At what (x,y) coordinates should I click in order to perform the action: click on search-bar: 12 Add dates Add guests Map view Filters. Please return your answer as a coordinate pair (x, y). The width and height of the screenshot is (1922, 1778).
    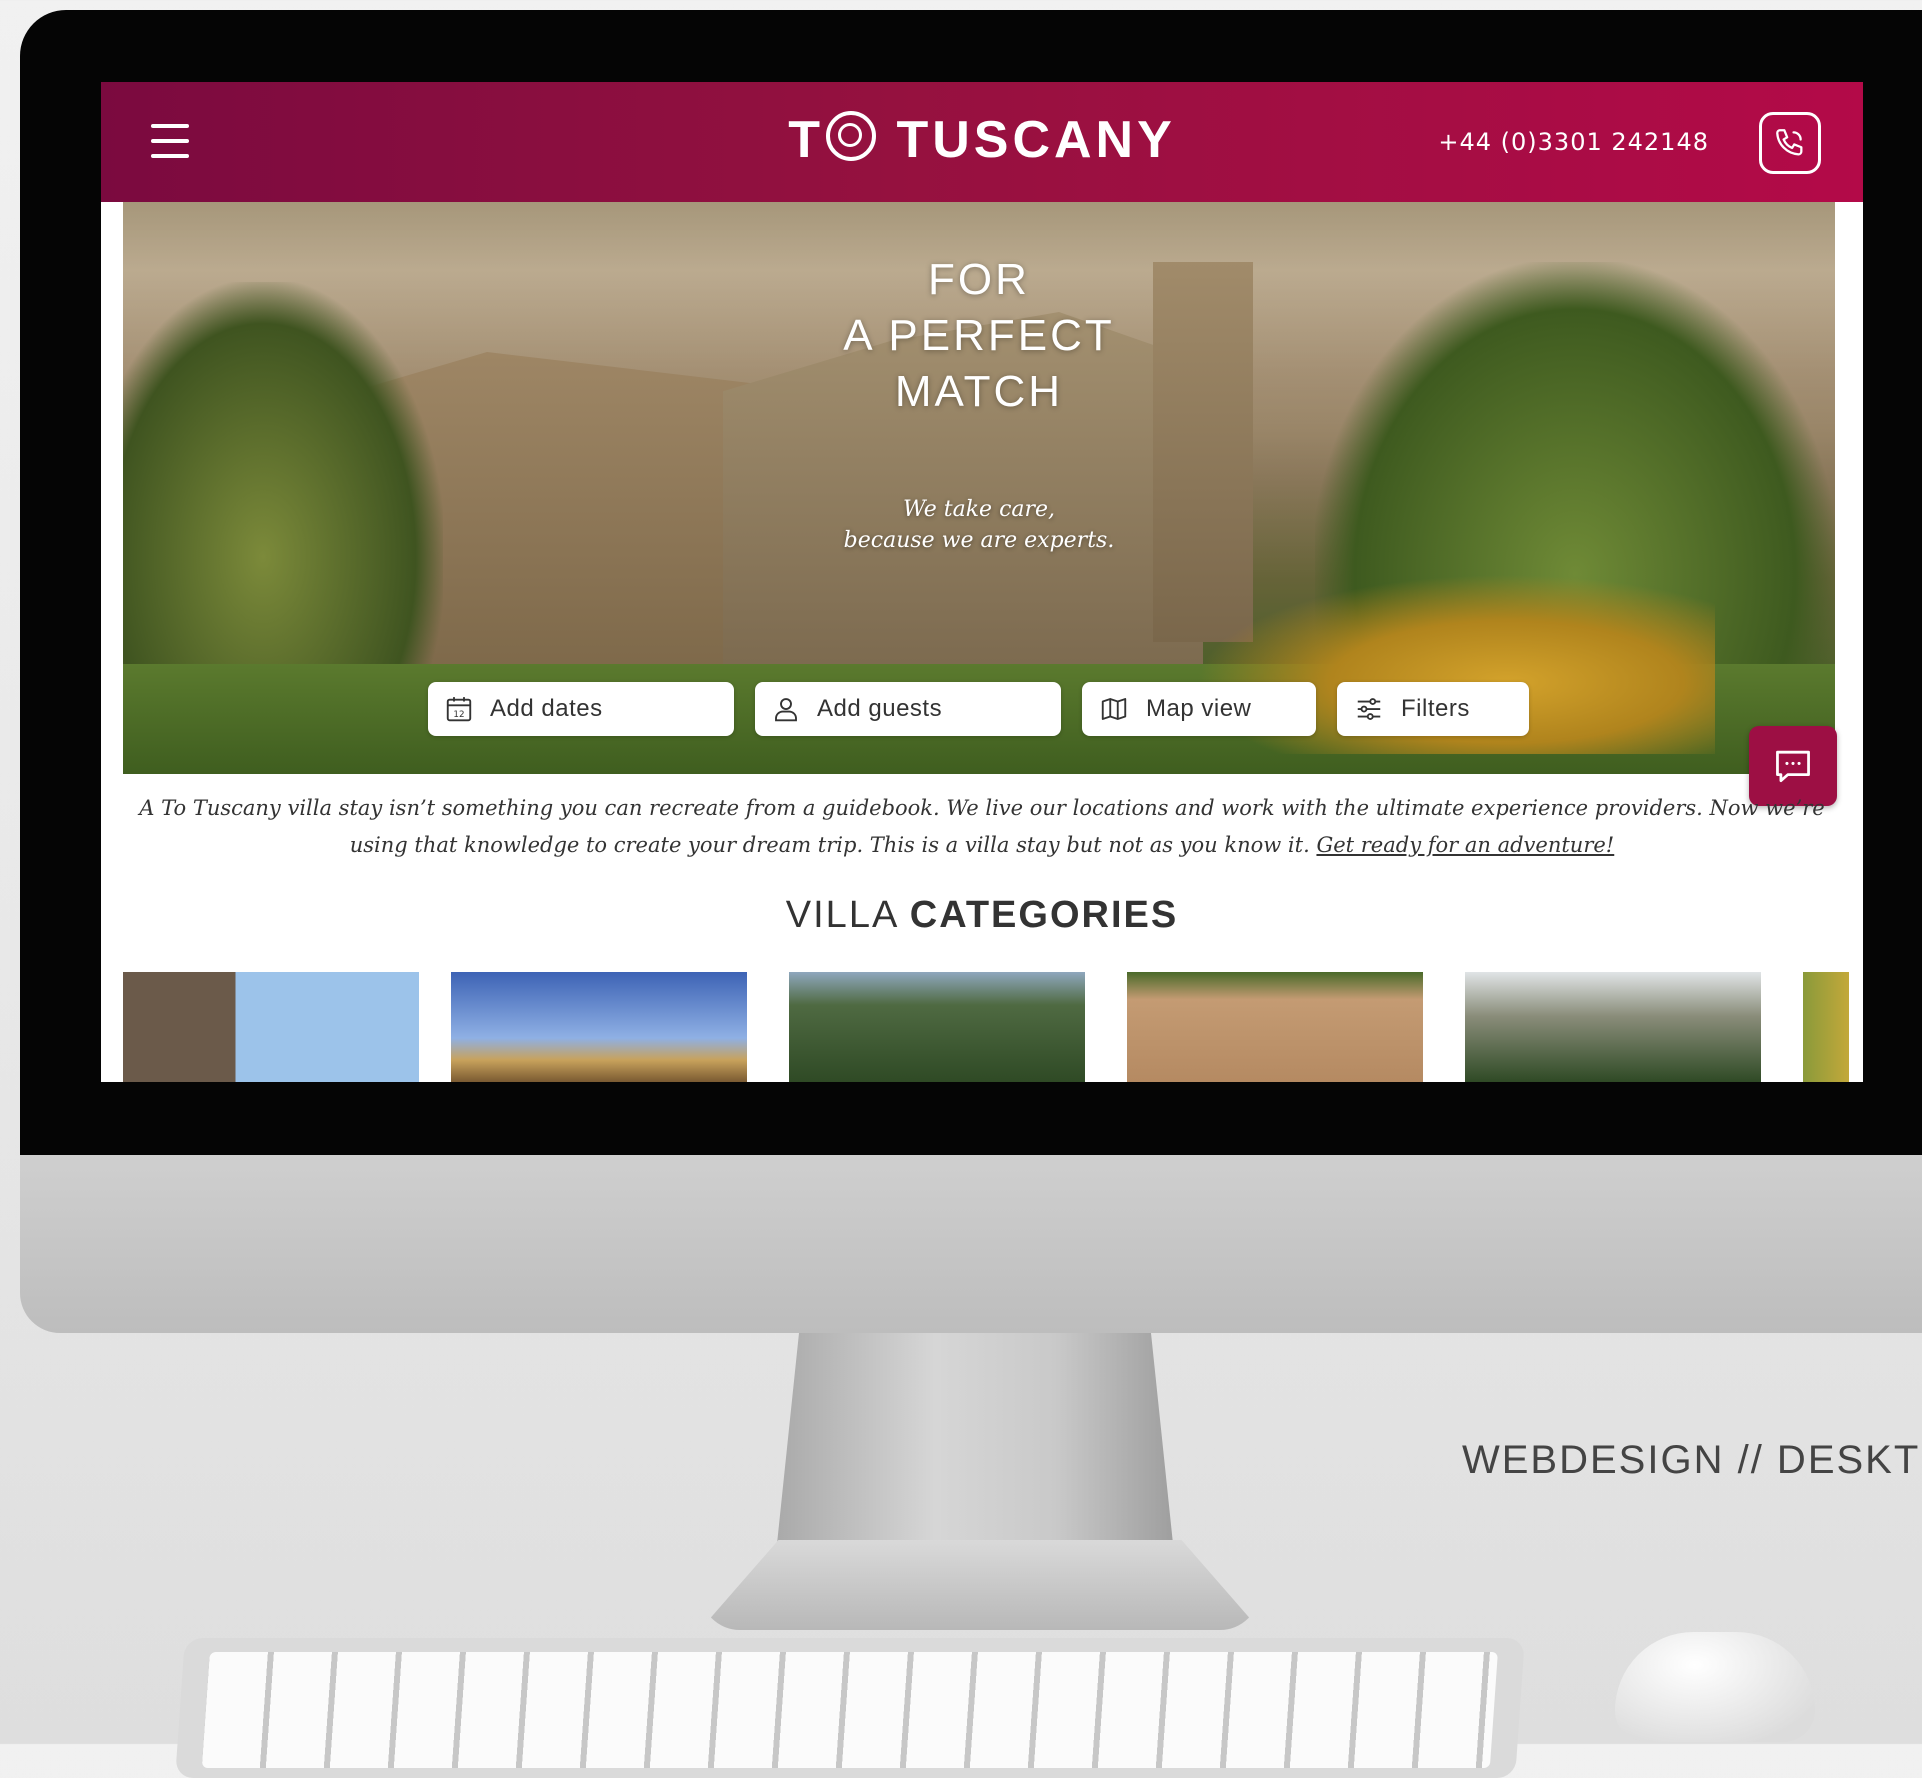
    Looking at the image, I should click on (982, 710).